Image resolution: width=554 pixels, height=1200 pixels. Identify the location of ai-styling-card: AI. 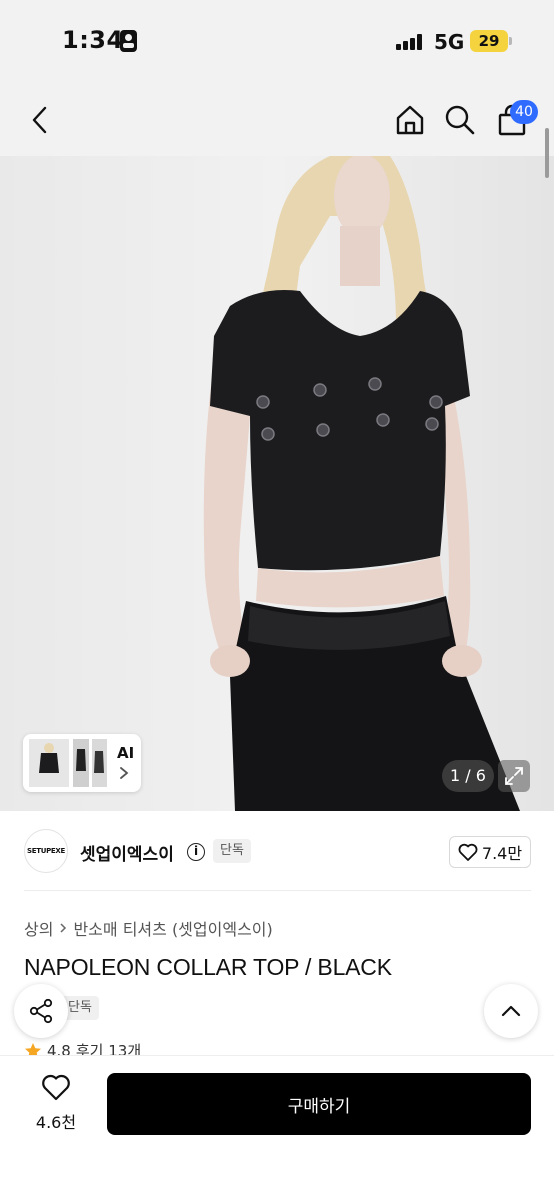
(82, 763).